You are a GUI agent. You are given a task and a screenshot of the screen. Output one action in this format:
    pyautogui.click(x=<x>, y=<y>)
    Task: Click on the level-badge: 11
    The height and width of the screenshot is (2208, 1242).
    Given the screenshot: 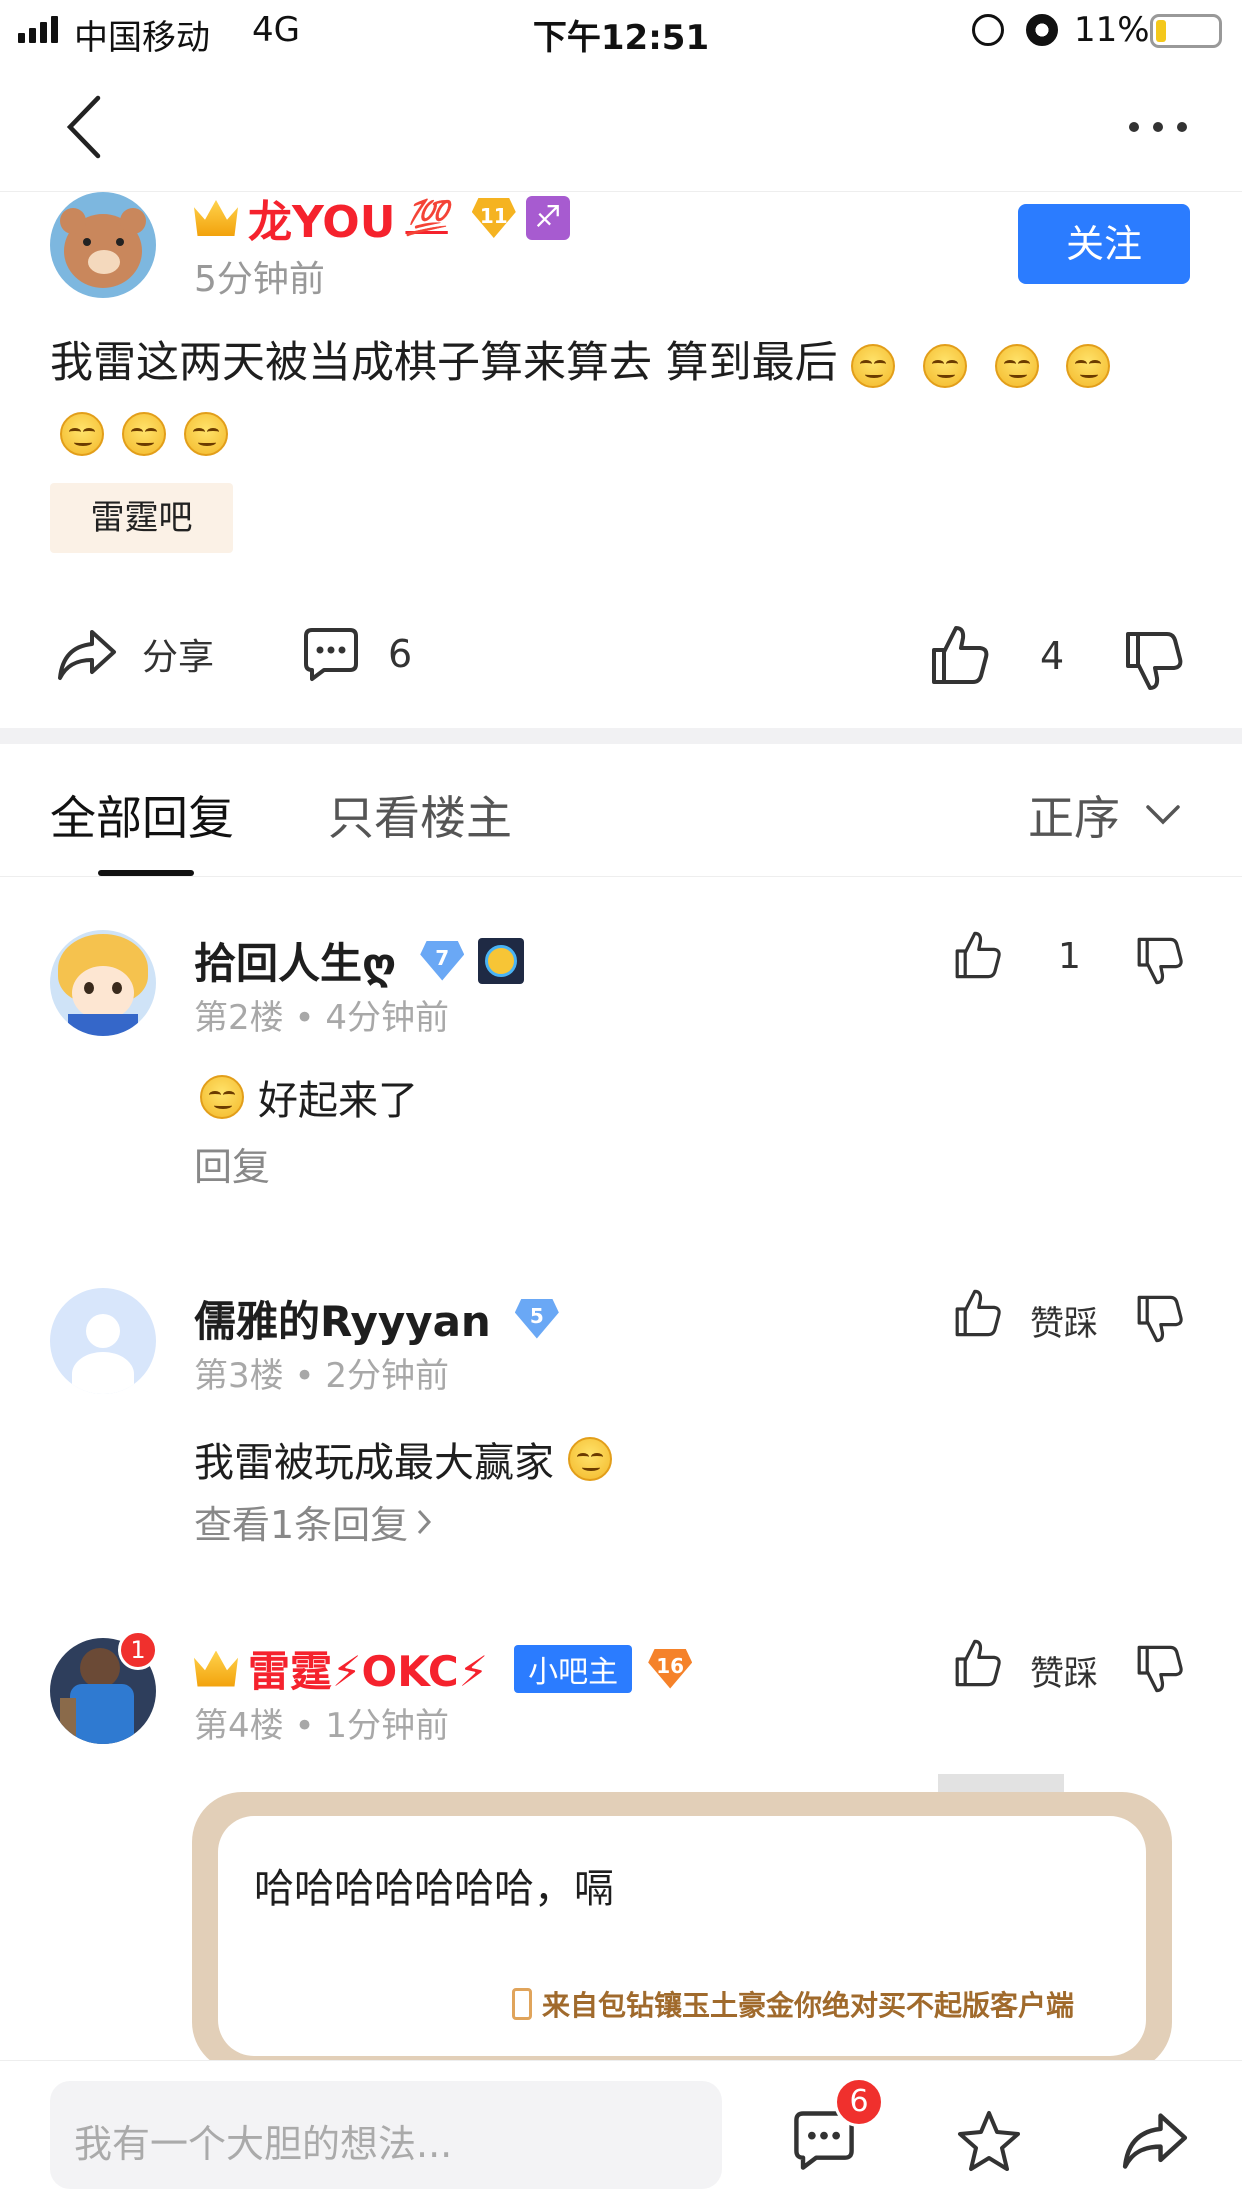 What is the action you would take?
    pyautogui.click(x=493, y=218)
    